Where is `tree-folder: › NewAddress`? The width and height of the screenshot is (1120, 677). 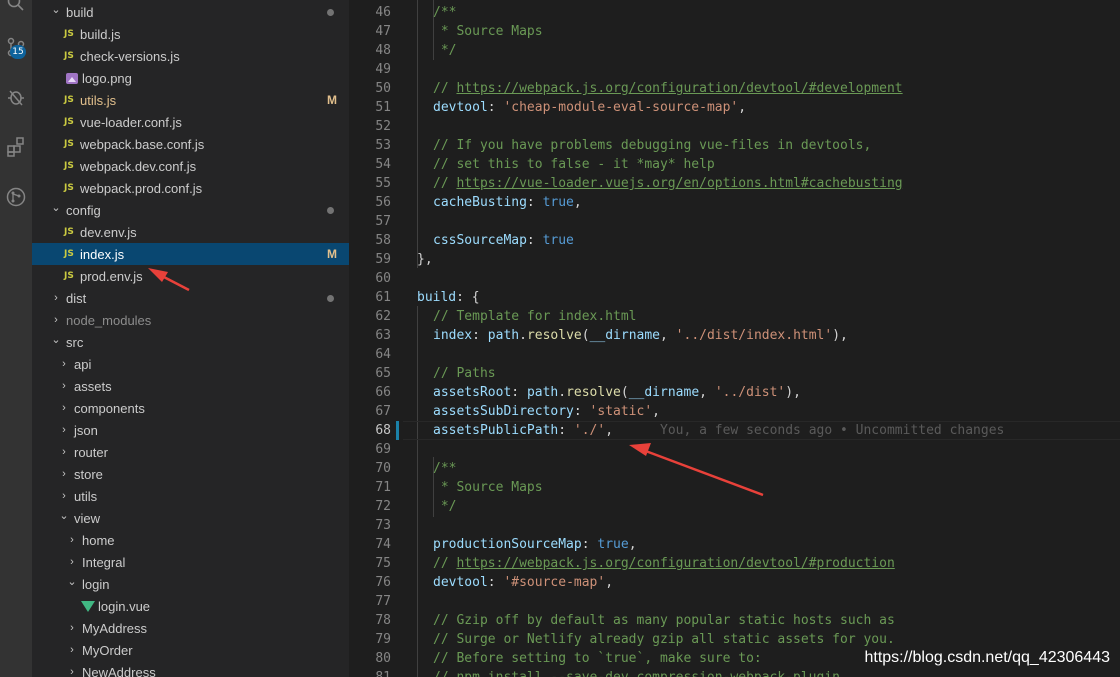
tree-folder: › NewAddress is located at coordinates (190, 669).